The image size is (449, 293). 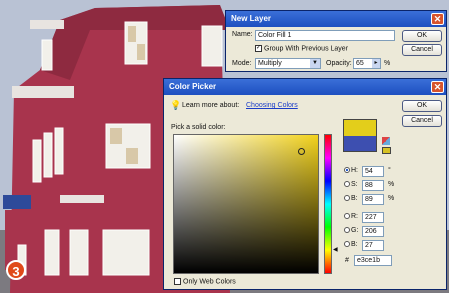 What do you see at coordinates (422, 106) in the screenshot?
I see `color-picker-ok-button: OK` at bounding box center [422, 106].